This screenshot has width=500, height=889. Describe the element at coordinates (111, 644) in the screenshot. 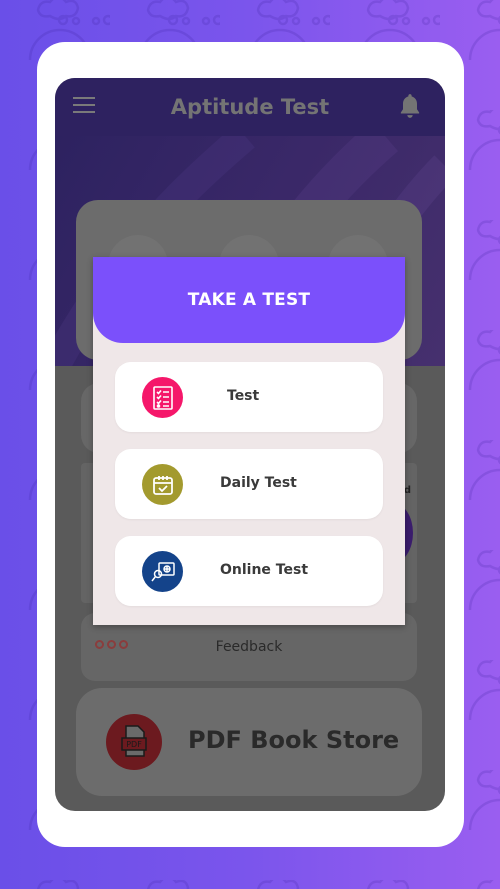

I see `feedback-icon` at that location.